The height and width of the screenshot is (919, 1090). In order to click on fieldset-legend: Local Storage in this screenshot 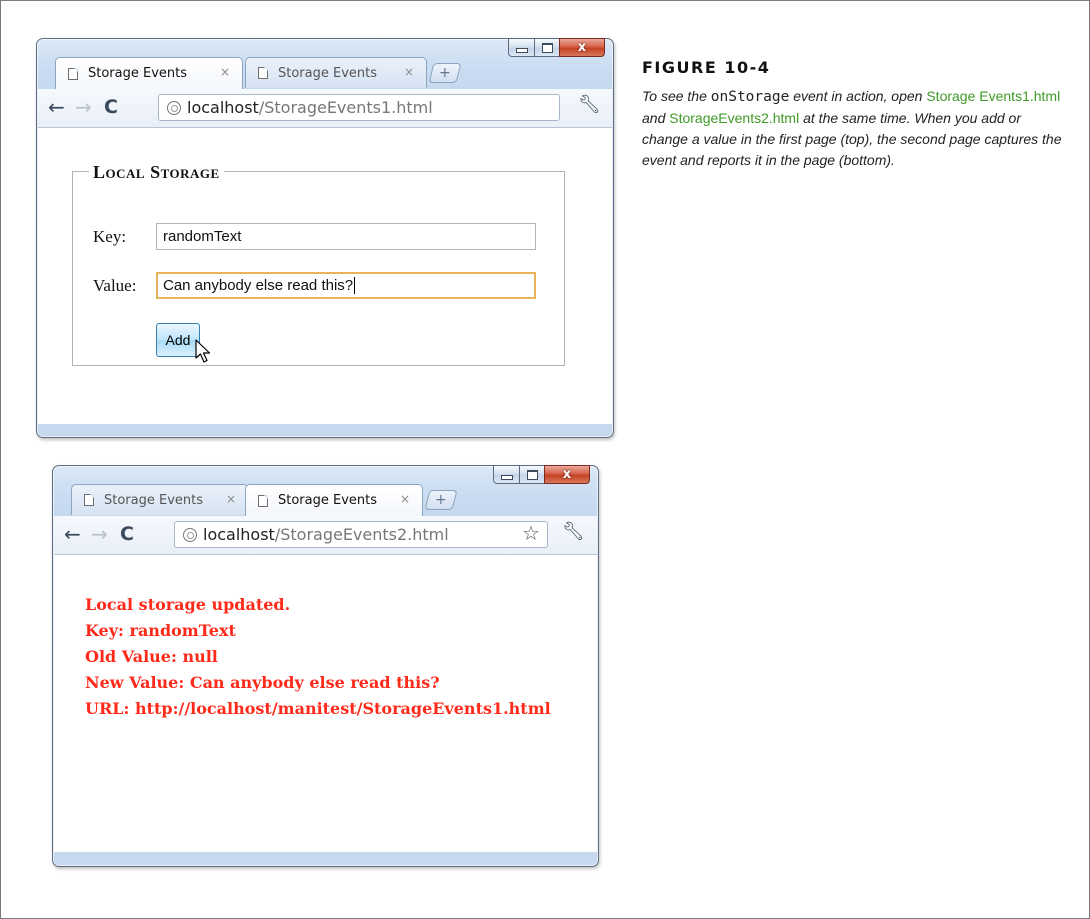, I will do `click(156, 172)`.